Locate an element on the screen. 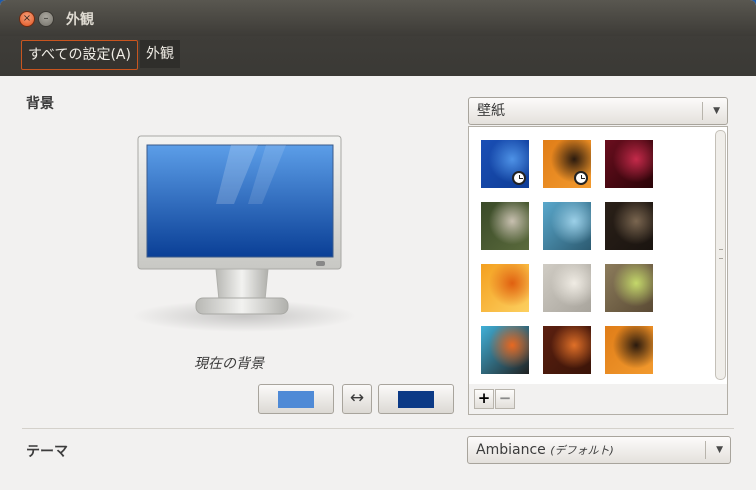  wallpaper-thumbnail-orange-dark is located at coordinates (567, 164).